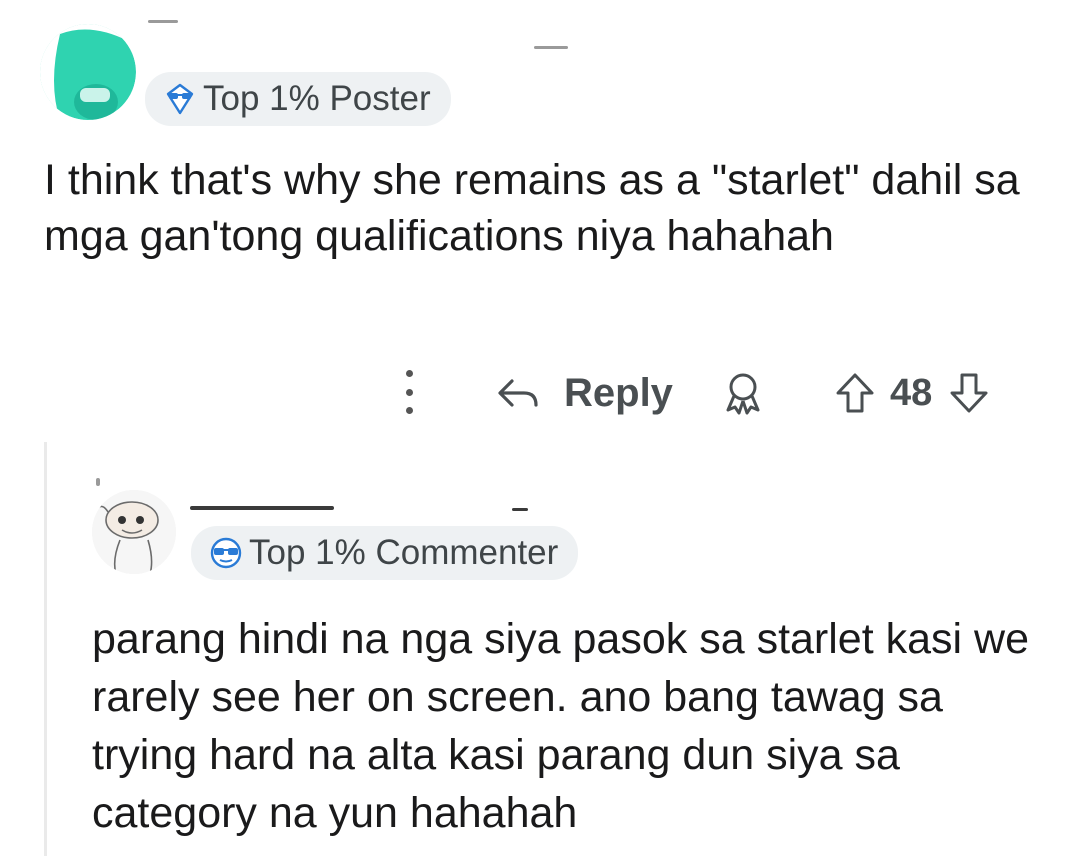 The image size is (1080, 856). Describe the element at coordinates (180, 99) in the screenshot. I see `diamond-glasses-icon` at that location.